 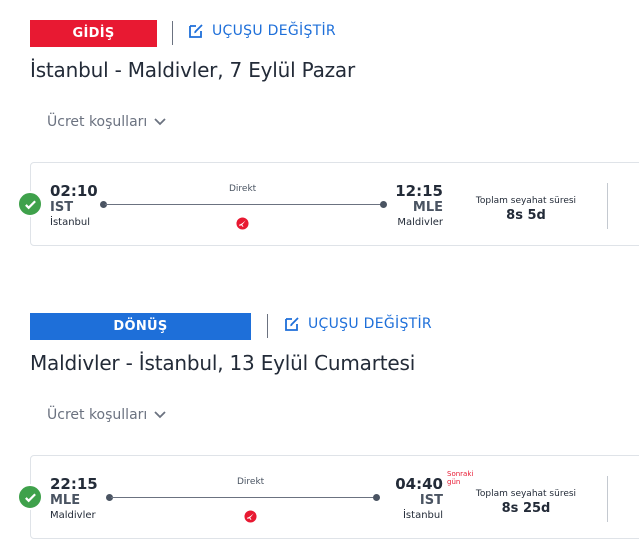 I want to click on arrival-city: Maldivler, so click(x=420, y=222).